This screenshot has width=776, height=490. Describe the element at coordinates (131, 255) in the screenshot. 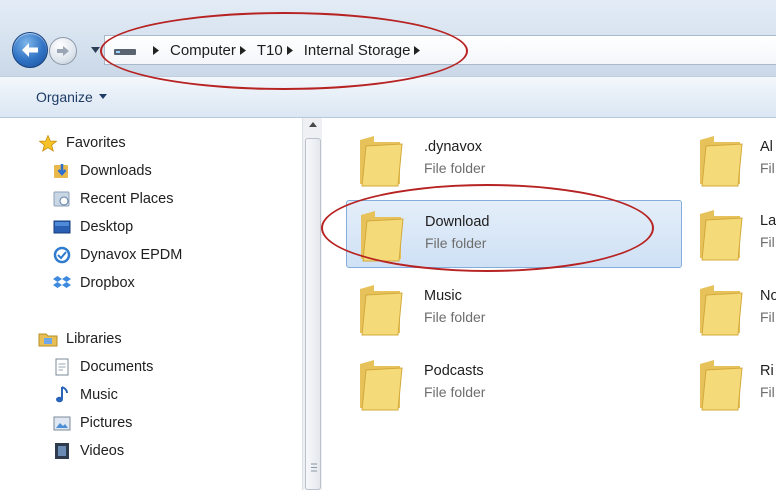

I see `nav-item-label: Dynavox EPDM` at that location.